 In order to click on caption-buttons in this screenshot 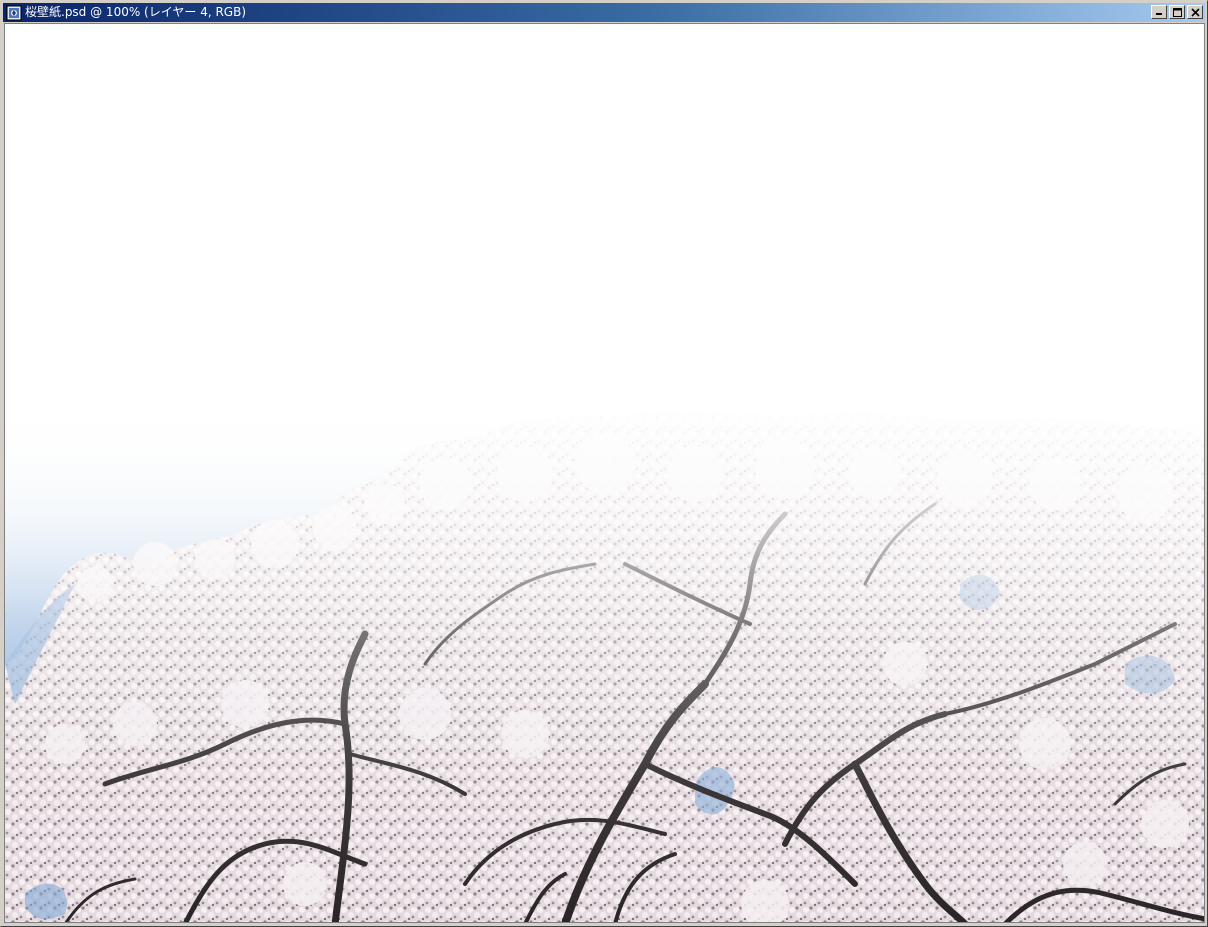, I will do `click(1177, 12)`.